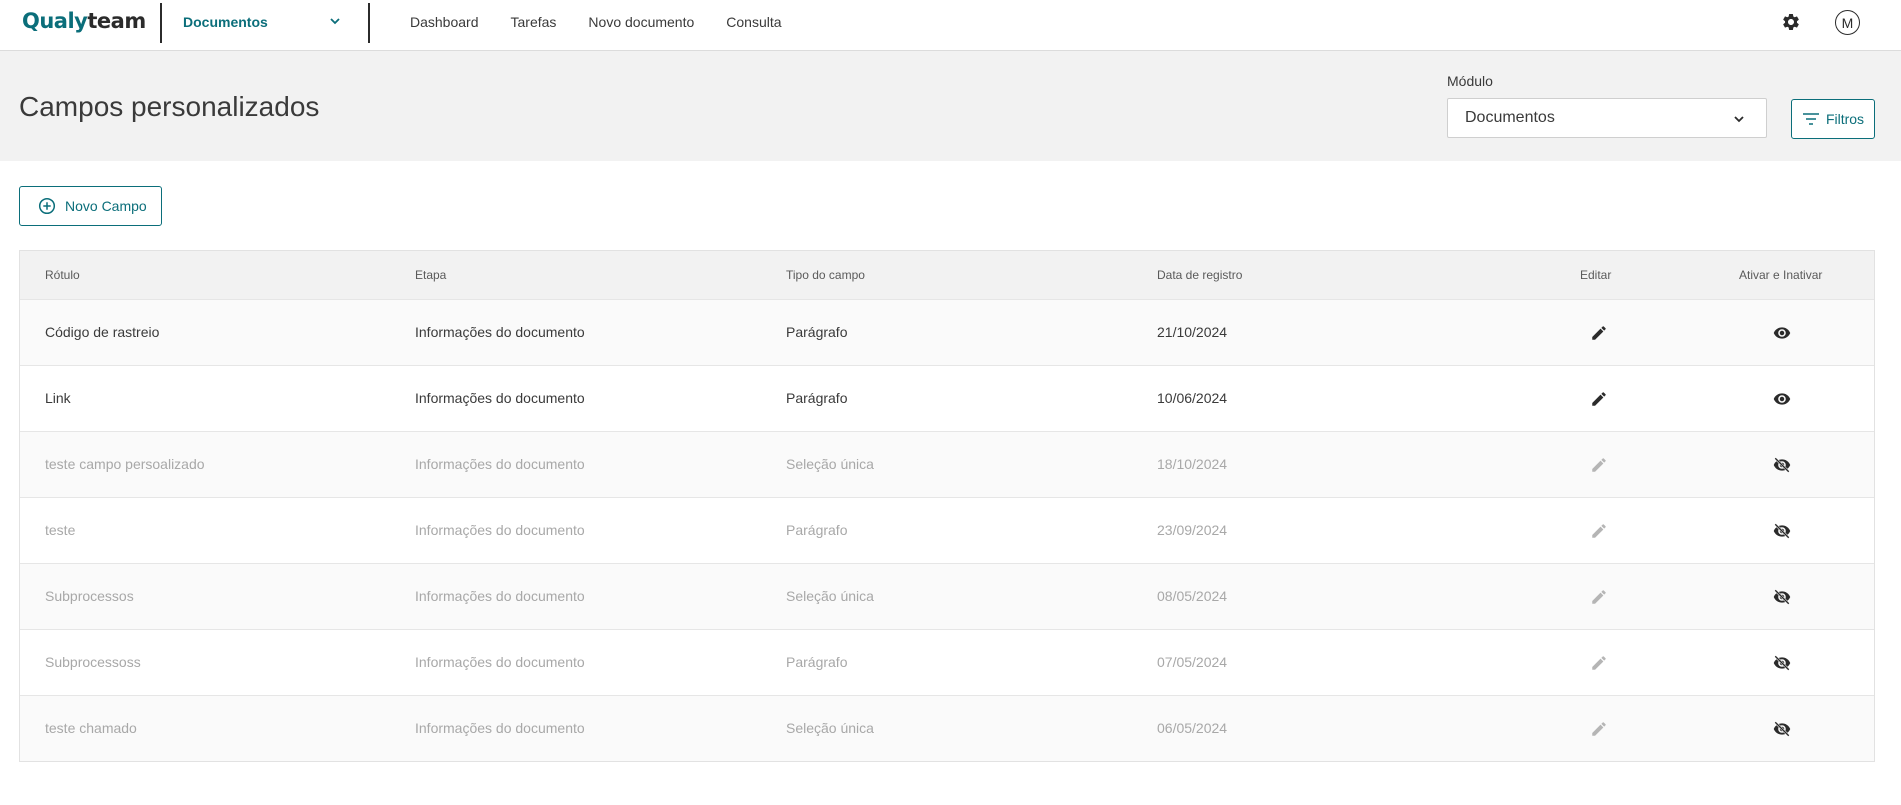  I want to click on column-header-editar: Editar, so click(1596, 275).